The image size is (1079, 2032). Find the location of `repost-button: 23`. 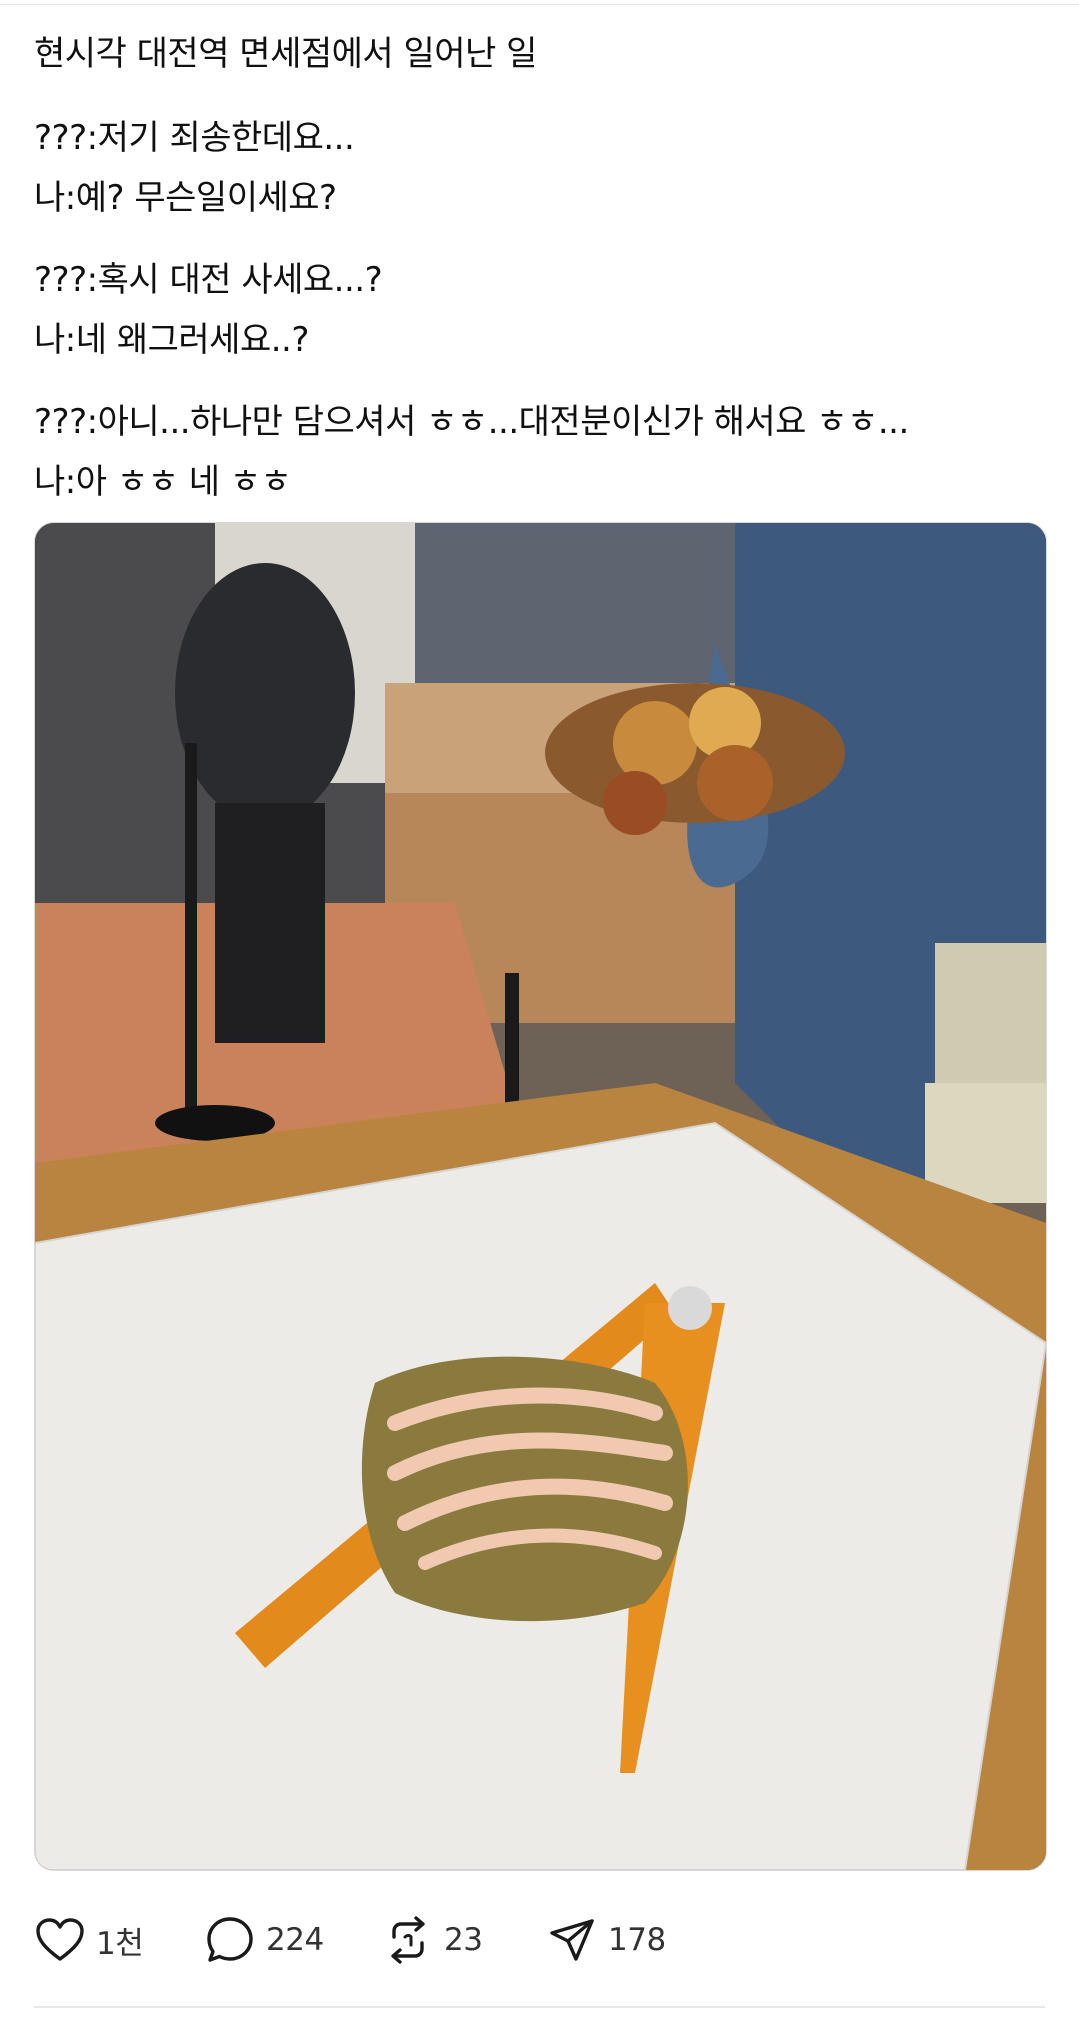

repost-button: 23 is located at coordinates (432, 1940).